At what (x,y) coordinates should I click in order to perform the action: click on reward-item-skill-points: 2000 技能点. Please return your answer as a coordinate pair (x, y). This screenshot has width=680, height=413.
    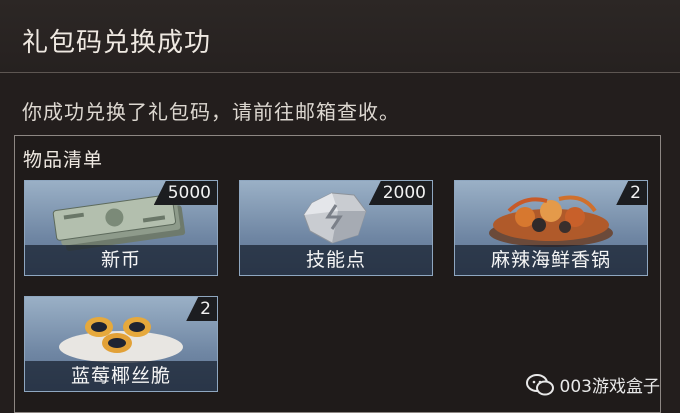
    Looking at the image, I should click on (336, 228).